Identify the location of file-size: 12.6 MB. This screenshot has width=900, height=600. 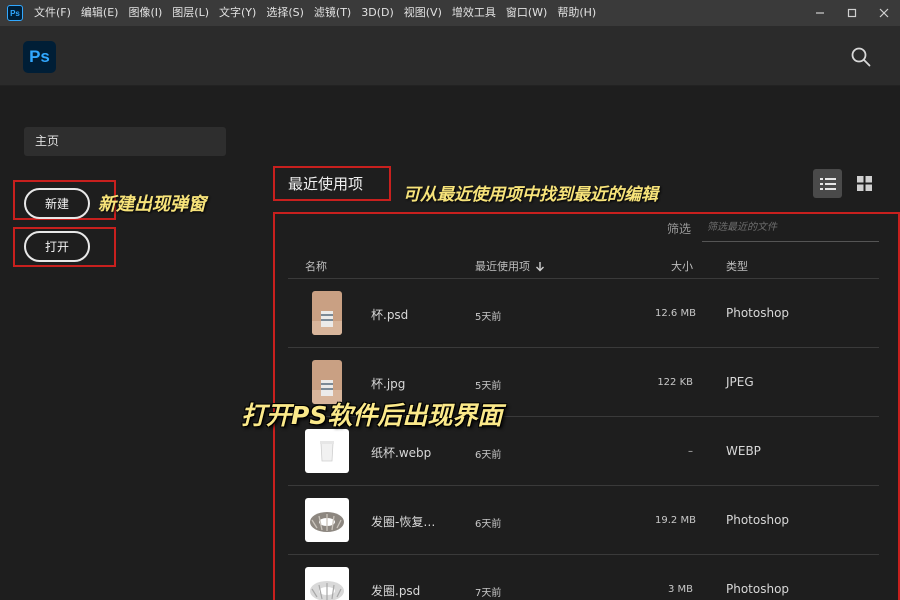
(675, 313).